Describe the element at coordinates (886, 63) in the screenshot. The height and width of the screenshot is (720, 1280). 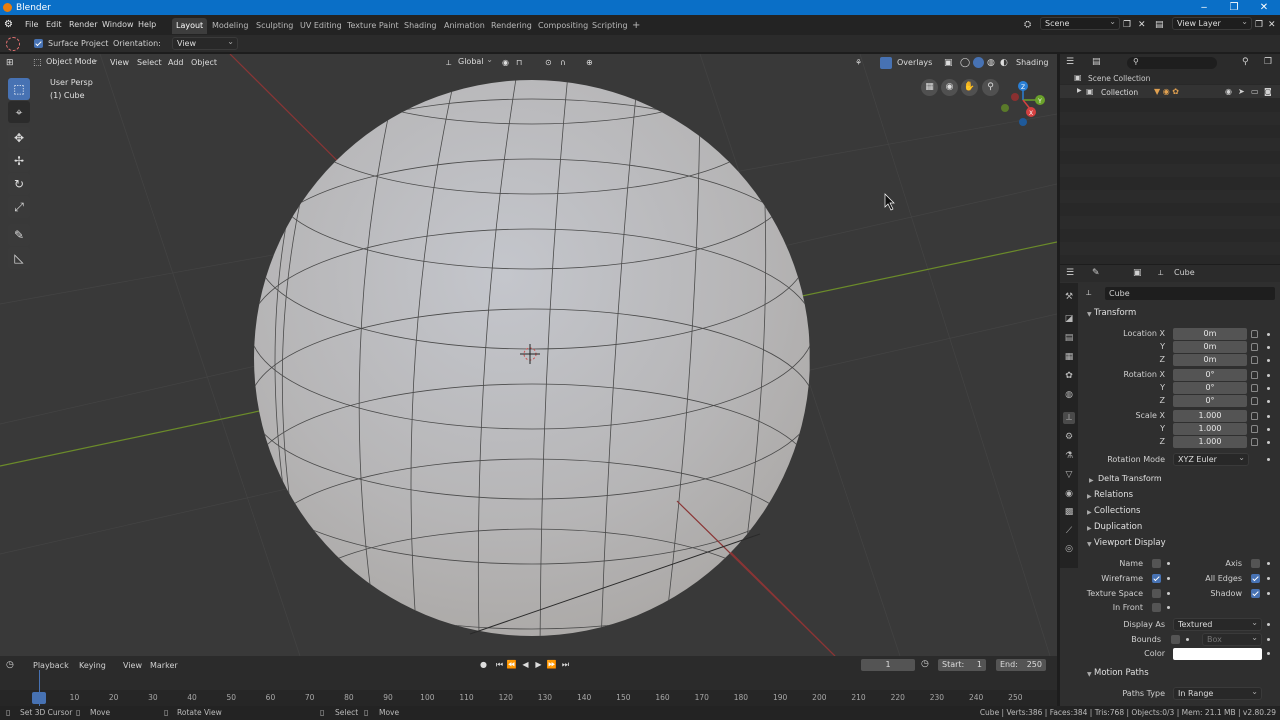
I see `overlays-toggle-icon` at that location.